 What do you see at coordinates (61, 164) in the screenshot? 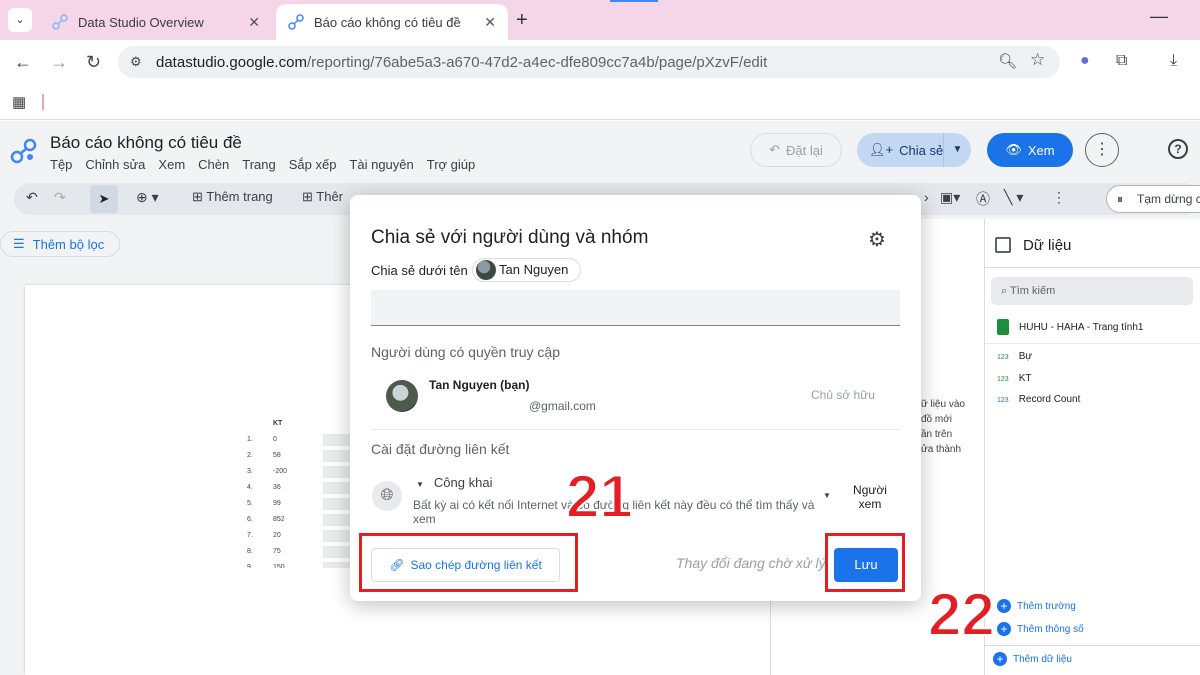
I see `menu-file: Tệp` at bounding box center [61, 164].